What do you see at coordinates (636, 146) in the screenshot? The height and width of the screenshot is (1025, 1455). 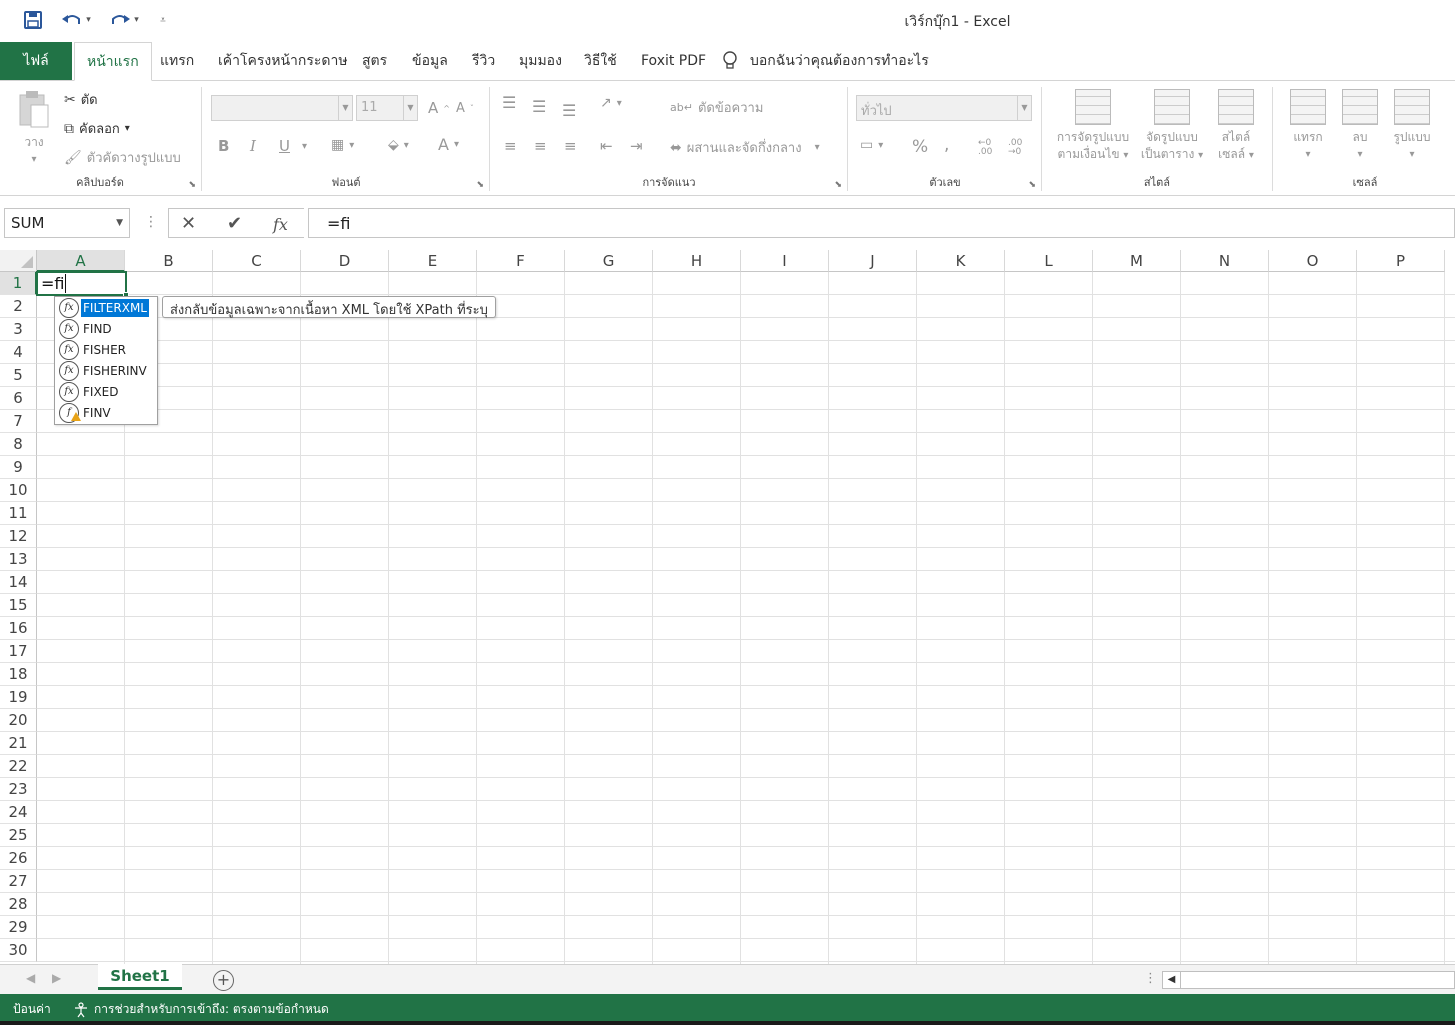 I see `increase-indent-icon: ⇥` at bounding box center [636, 146].